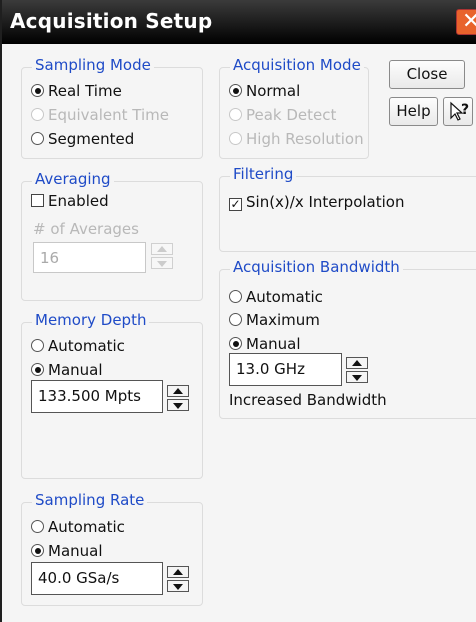 Image resolution: width=476 pixels, height=622 pixels. I want to click on bandwidth-automatic-radio: Automatic, so click(276, 297).